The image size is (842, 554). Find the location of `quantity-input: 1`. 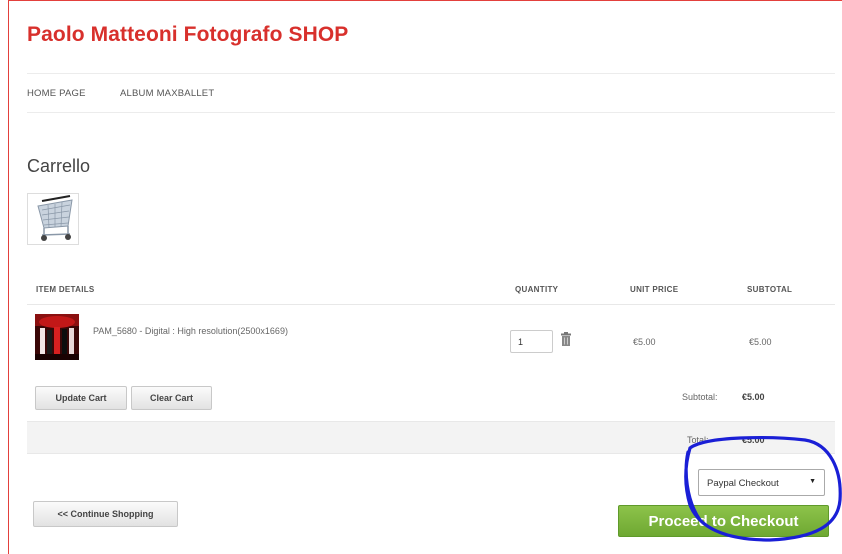

quantity-input: 1 is located at coordinates (531, 341).